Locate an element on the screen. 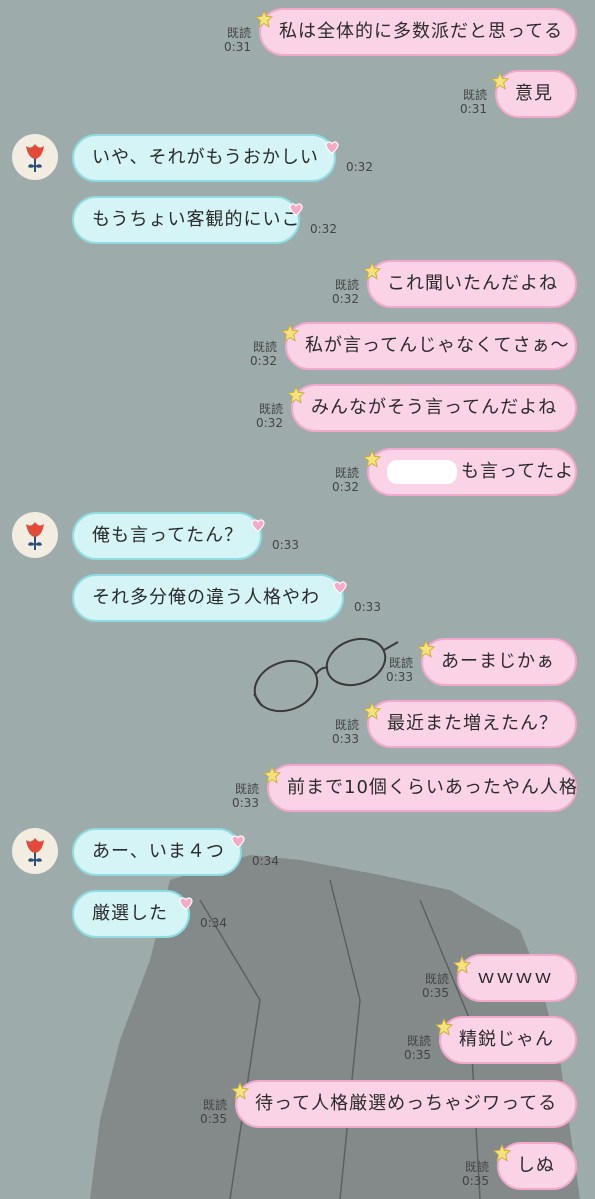 The image size is (595, 1199). received-message-bubble: いや、それがもうおかしい is located at coordinates (205, 158).